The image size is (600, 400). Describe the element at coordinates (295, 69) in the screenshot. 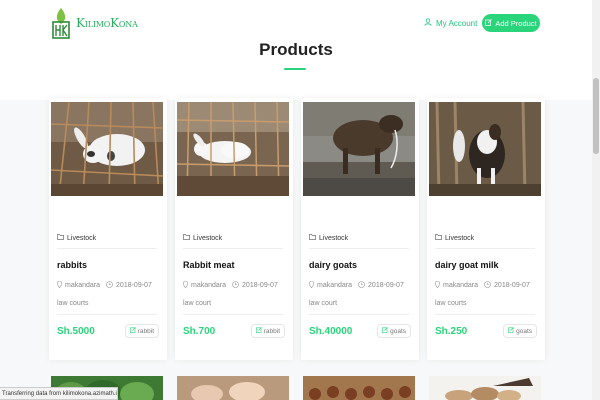

I see `title-underline` at that location.